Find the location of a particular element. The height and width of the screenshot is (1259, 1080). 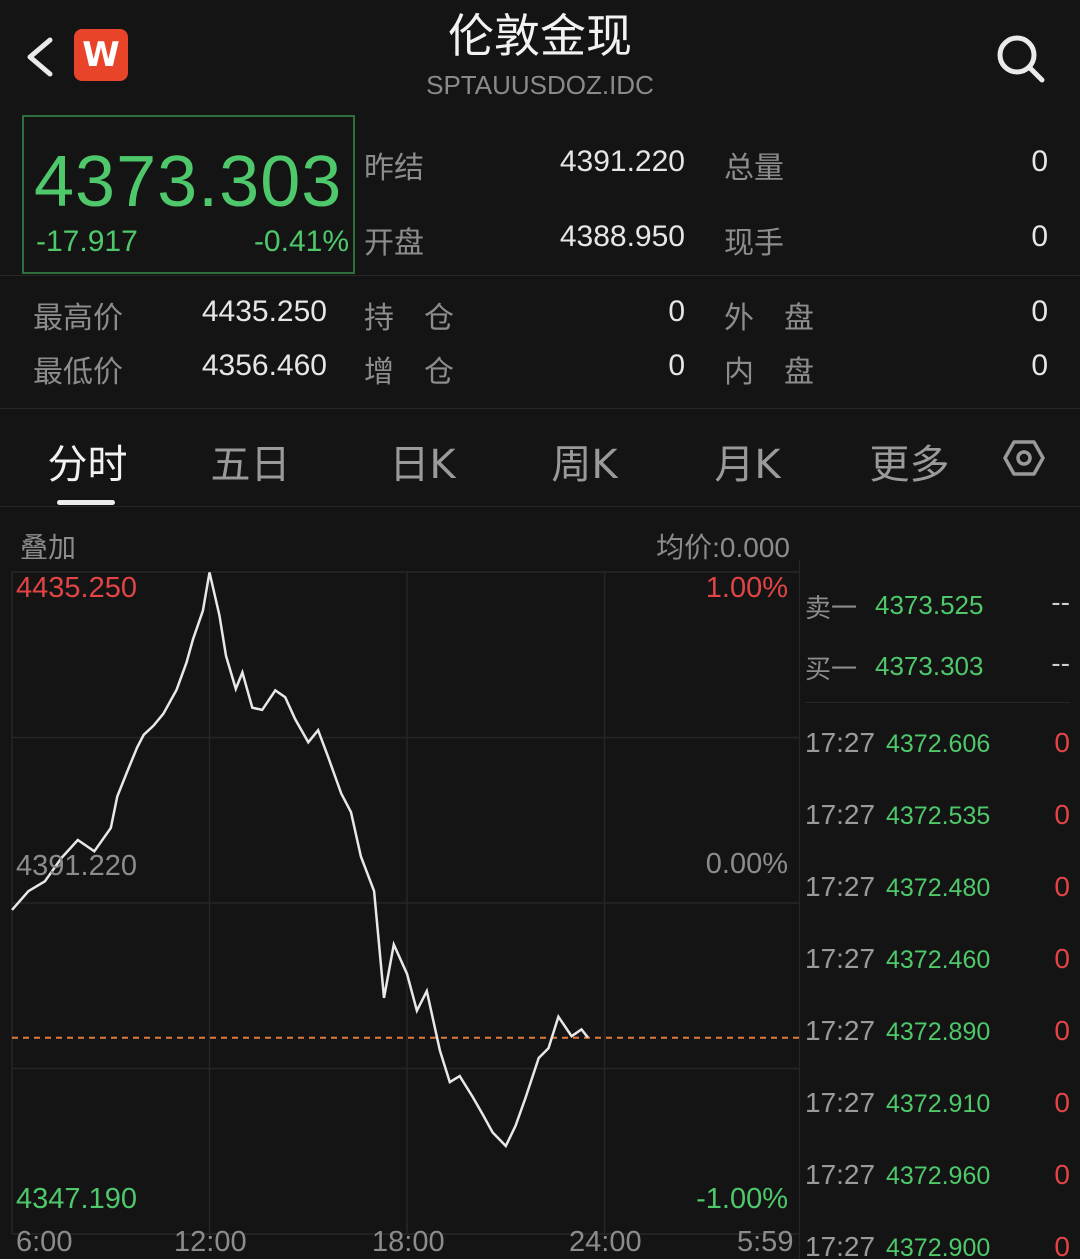

bid-price: 4373.303 is located at coordinates (929, 666).